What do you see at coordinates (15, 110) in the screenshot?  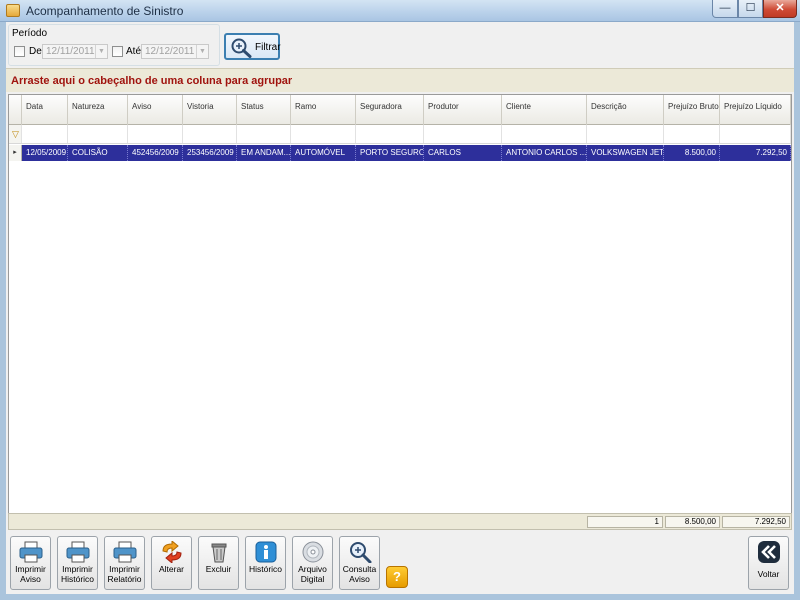 I see `header-indicator` at bounding box center [15, 110].